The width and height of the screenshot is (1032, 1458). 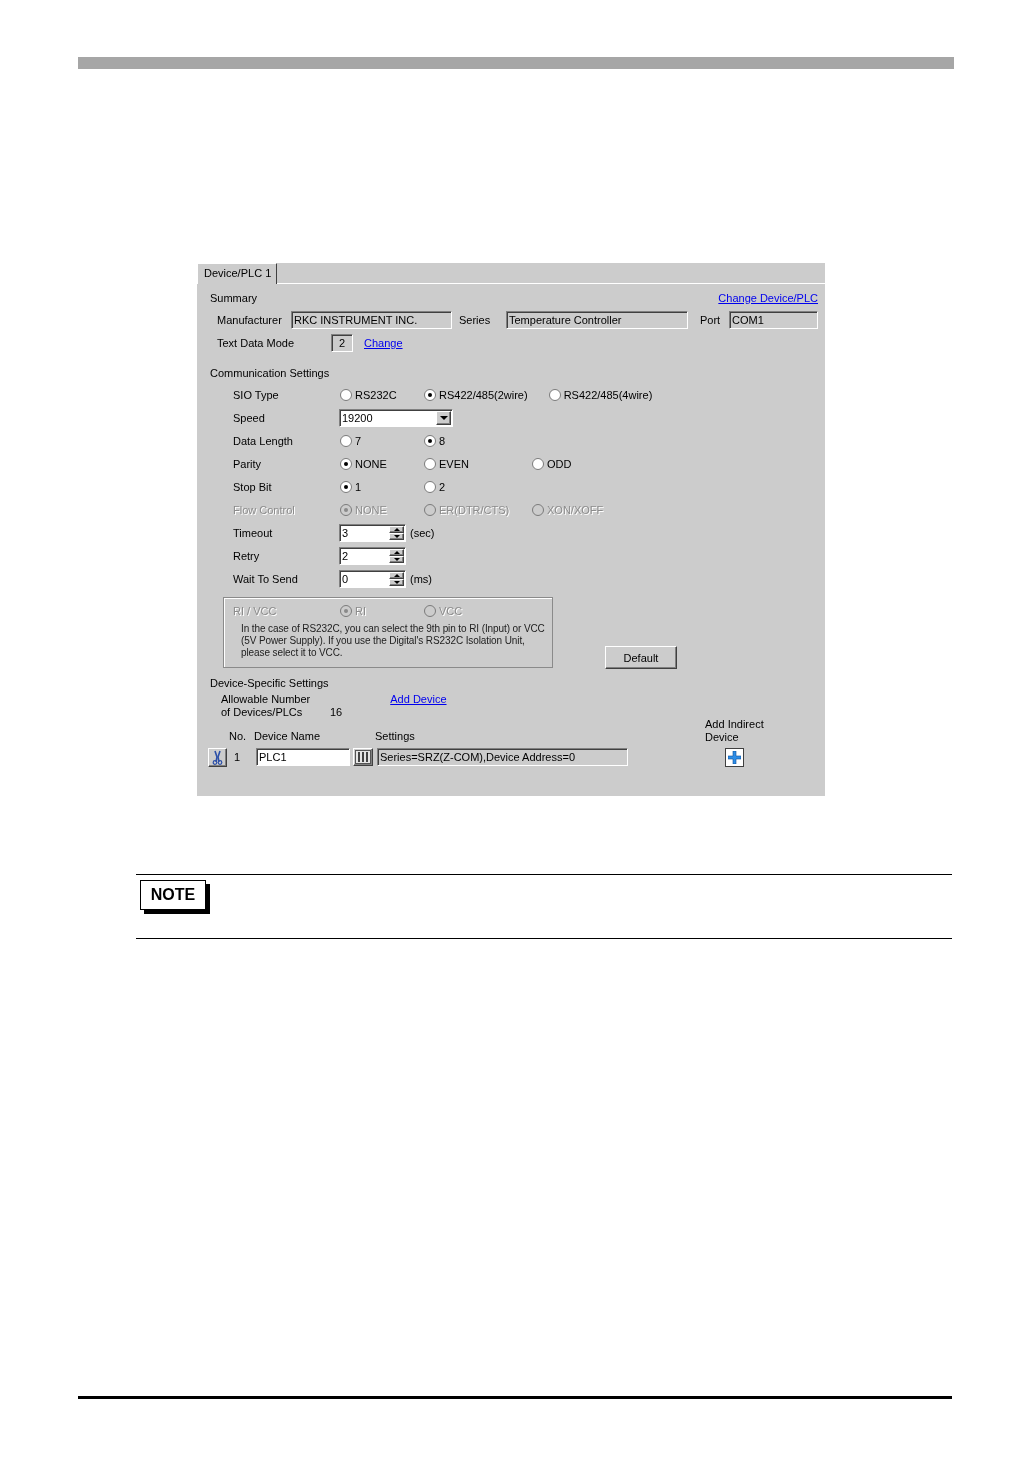 What do you see at coordinates (422, 533) in the screenshot?
I see `unit-label: (sec)` at bounding box center [422, 533].